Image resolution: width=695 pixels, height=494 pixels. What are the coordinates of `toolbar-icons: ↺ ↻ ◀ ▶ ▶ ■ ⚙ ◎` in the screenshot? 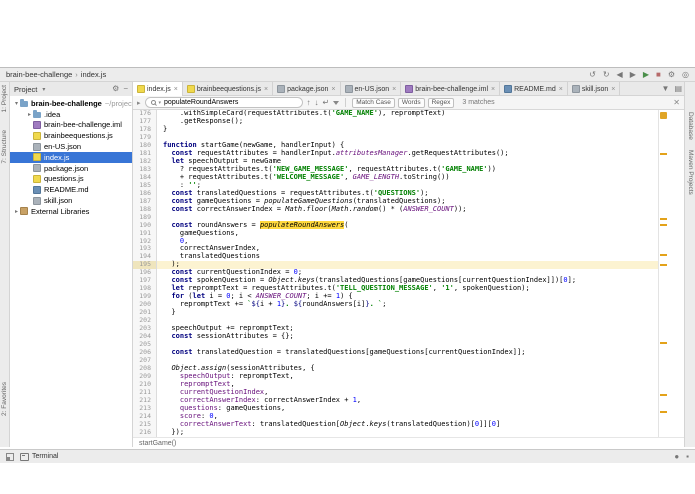 It's located at (639, 74).